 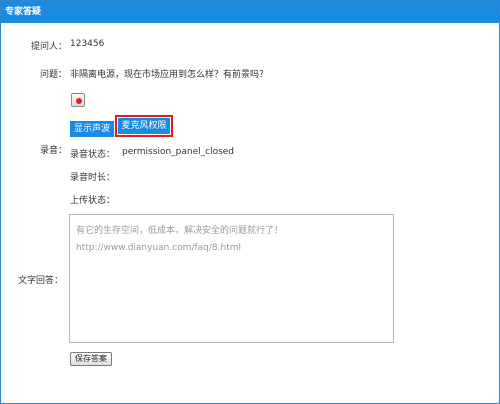 I want to click on highlight-box, so click(x=144, y=126).